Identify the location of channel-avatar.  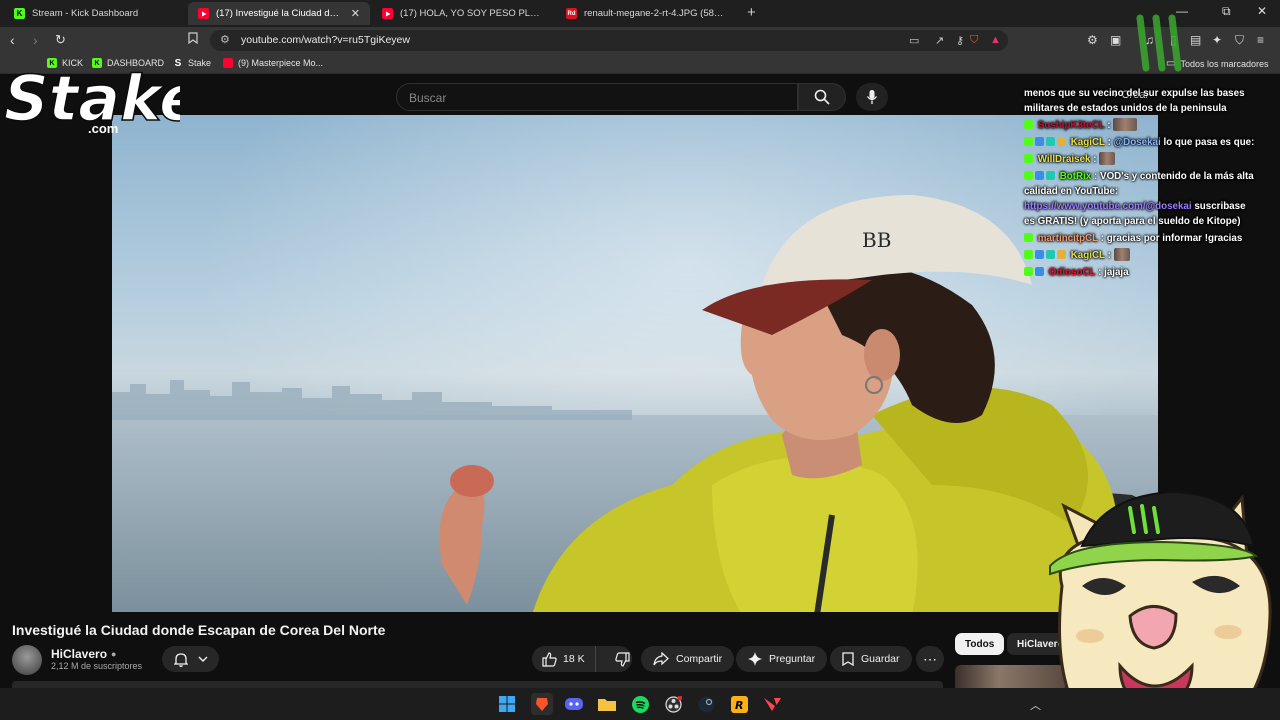
(27, 660).